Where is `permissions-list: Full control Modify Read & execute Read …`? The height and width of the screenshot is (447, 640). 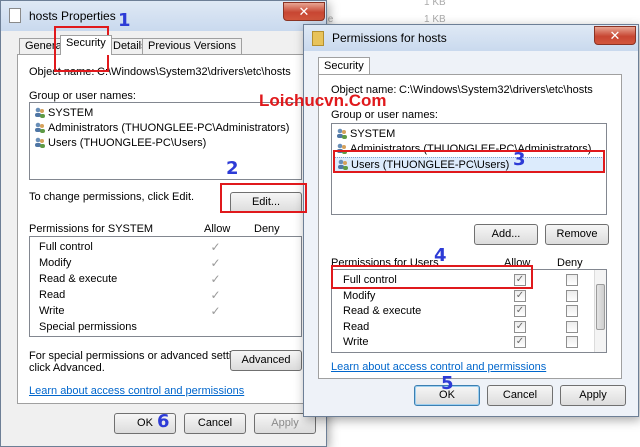
permissions-list: Full control Modify Read & execute Read … is located at coordinates (165, 286).